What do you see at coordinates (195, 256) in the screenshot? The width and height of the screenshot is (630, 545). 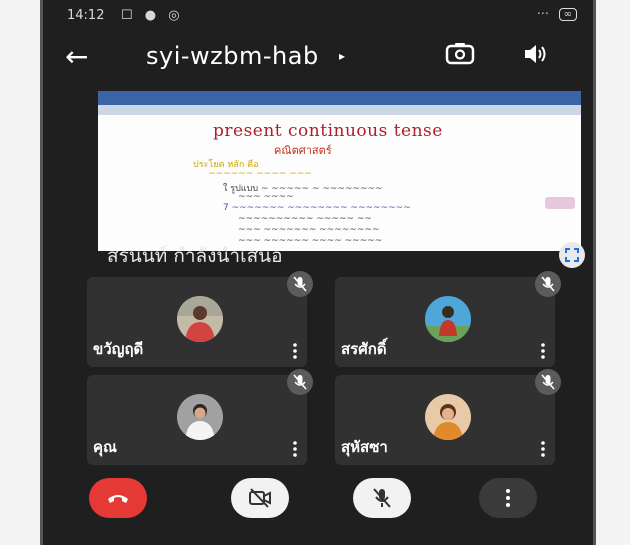 I see `presenting-label: สรนนท์ กำลังนำเสนอ` at bounding box center [195, 256].